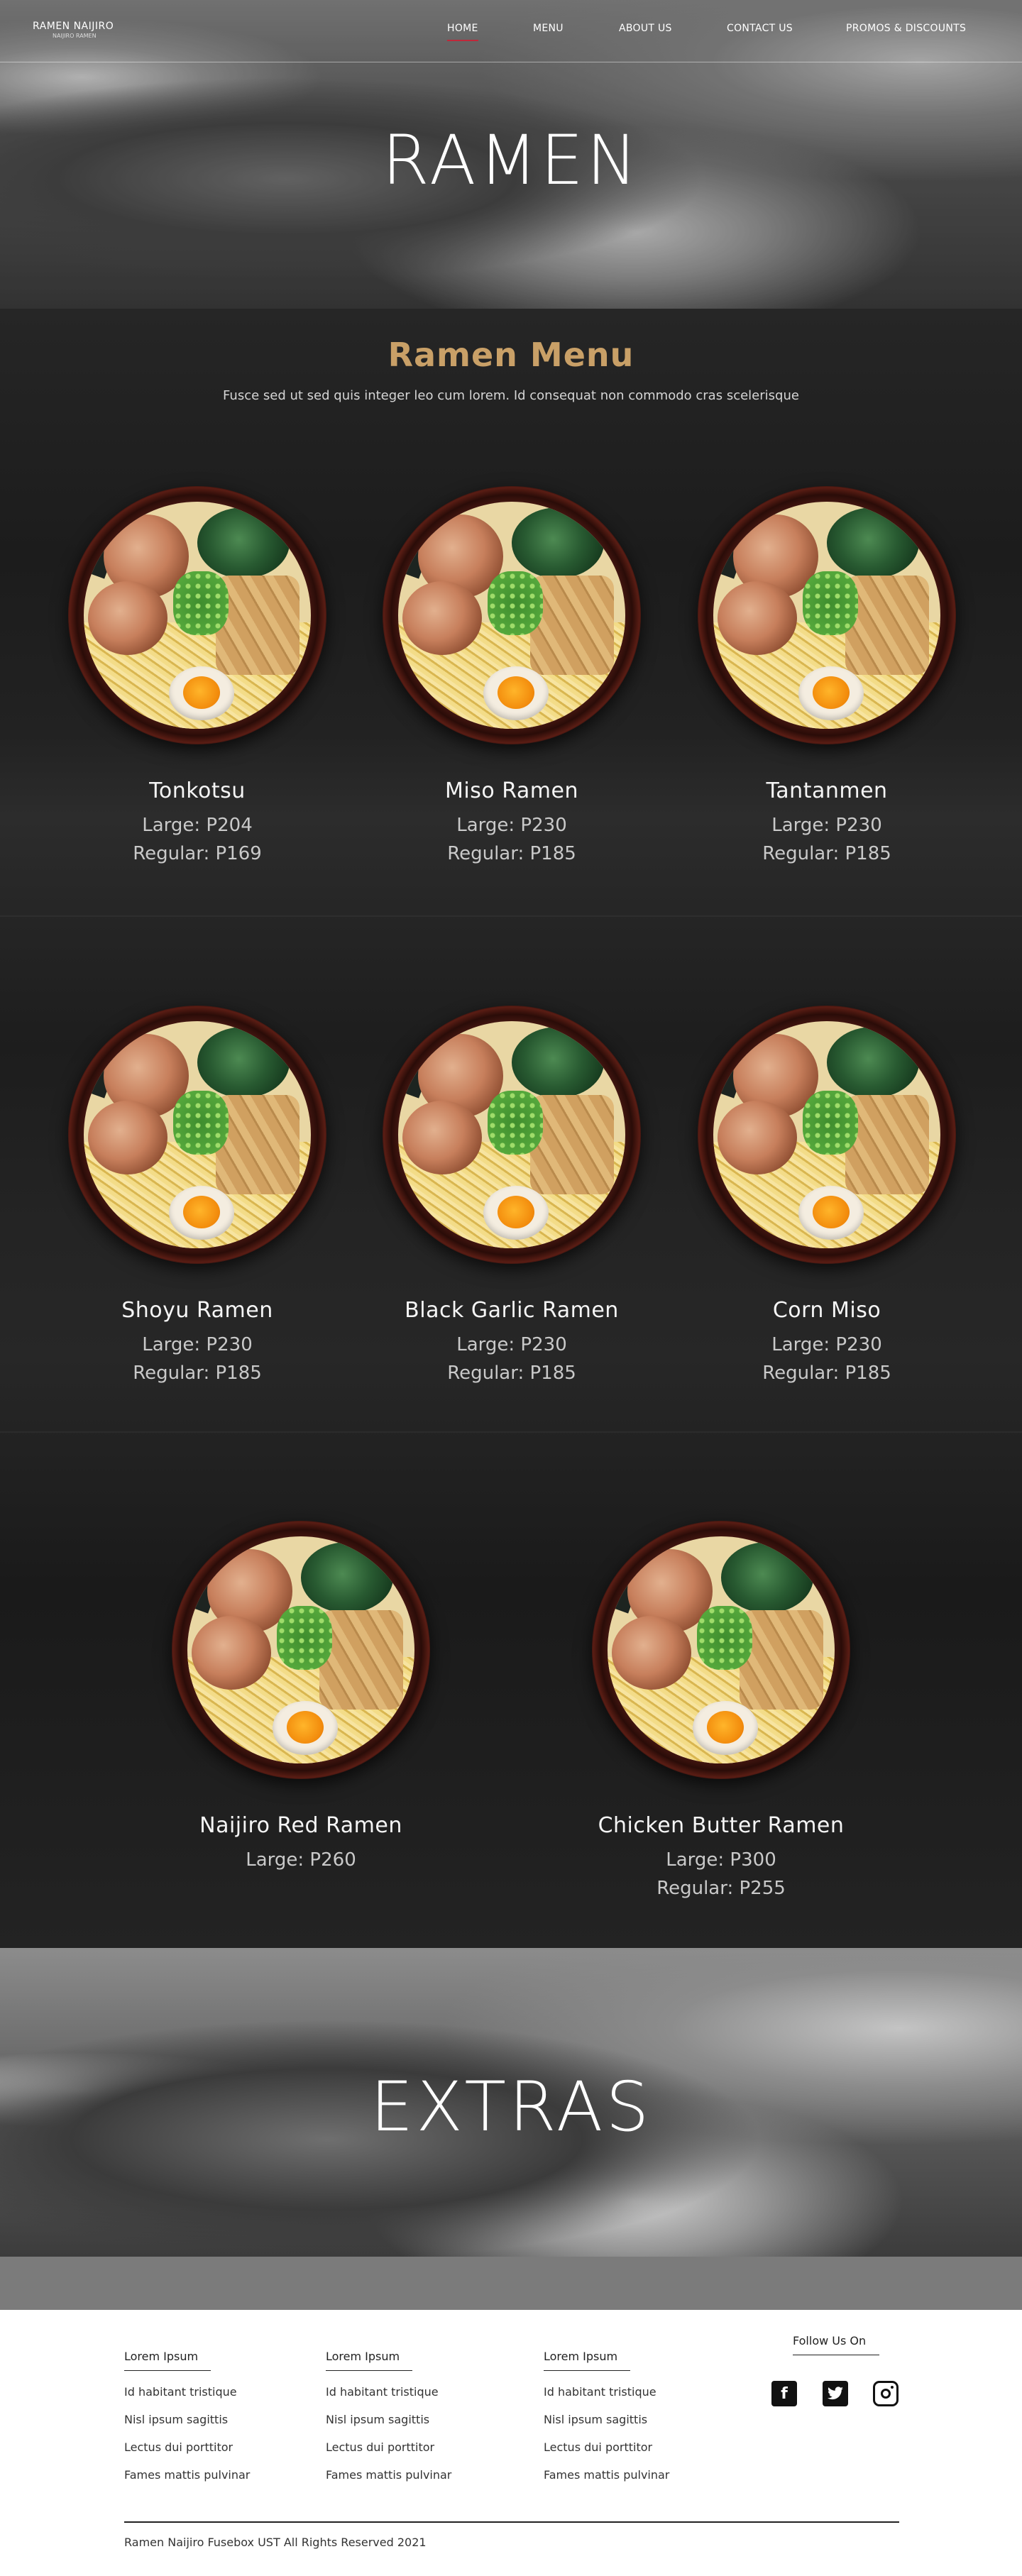 The width and height of the screenshot is (1022, 2576). What do you see at coordinates (511, 2283) in the screenshot?
I see `gray-strip` at bounding box center [511, 2283].